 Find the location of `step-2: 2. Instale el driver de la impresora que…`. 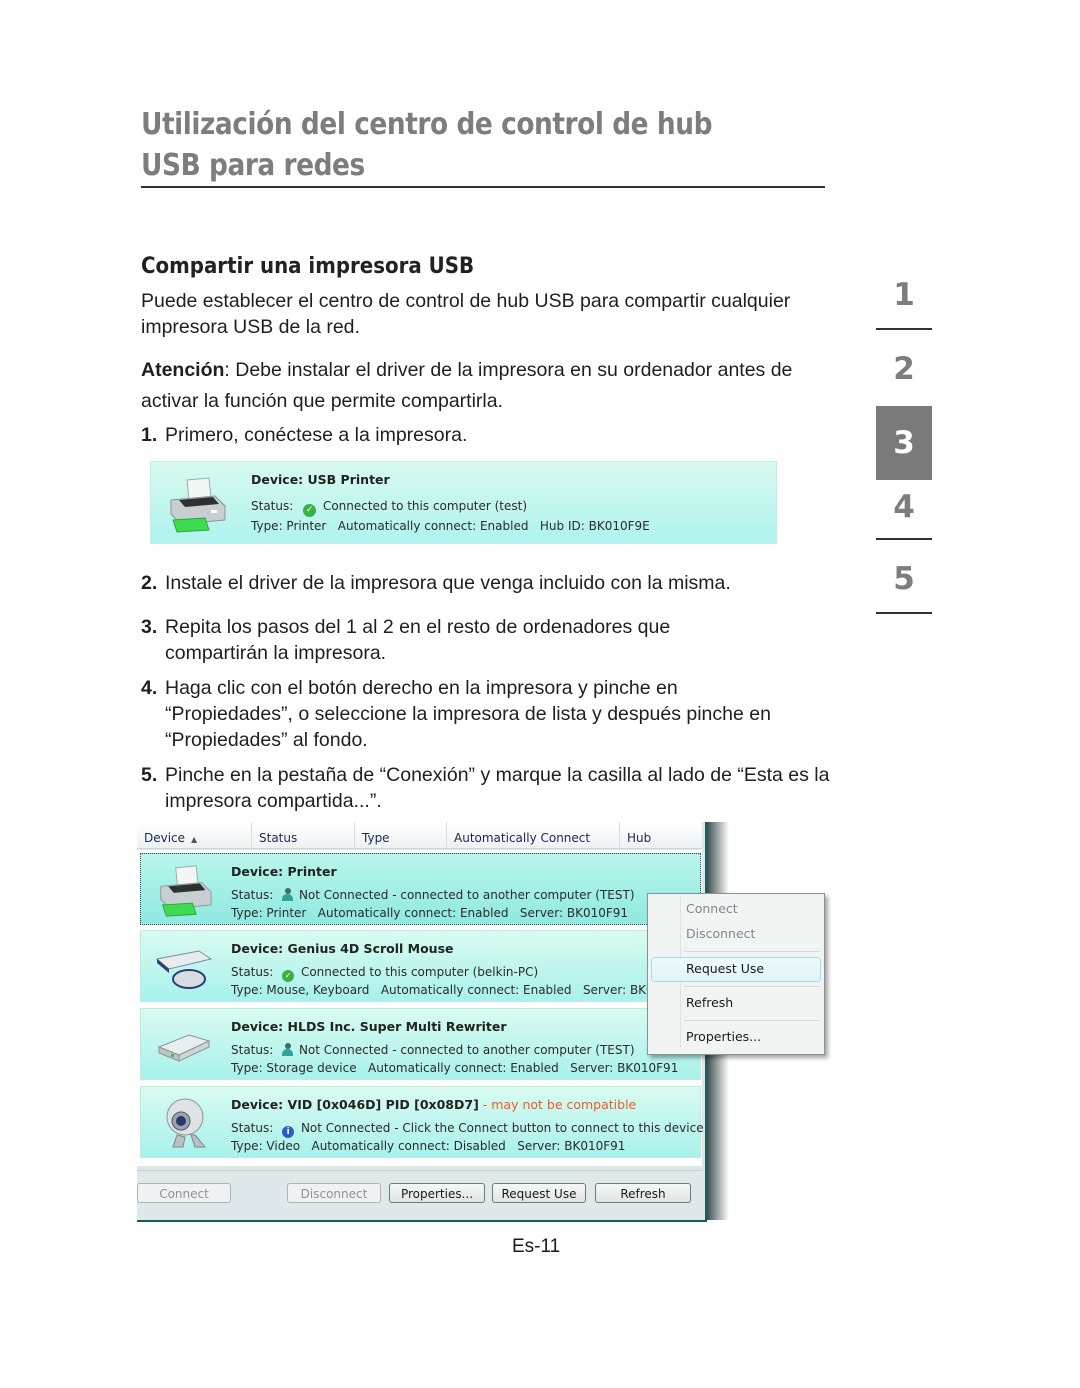

step-2: 2. Instale el driver de la impresora que… is located at coordinates (486, 583).